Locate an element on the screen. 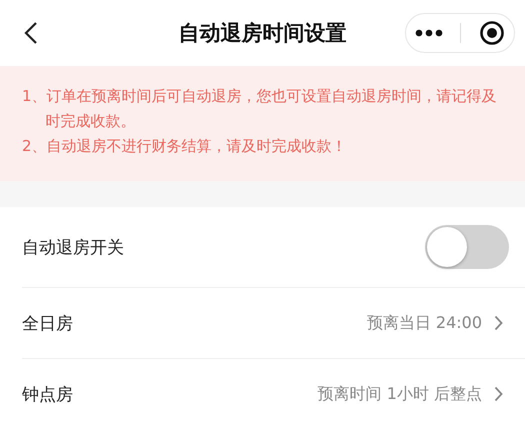 Image resolution: width=525 pixels, height=421 pixels. back-icon is located at coordinates (31, 33).